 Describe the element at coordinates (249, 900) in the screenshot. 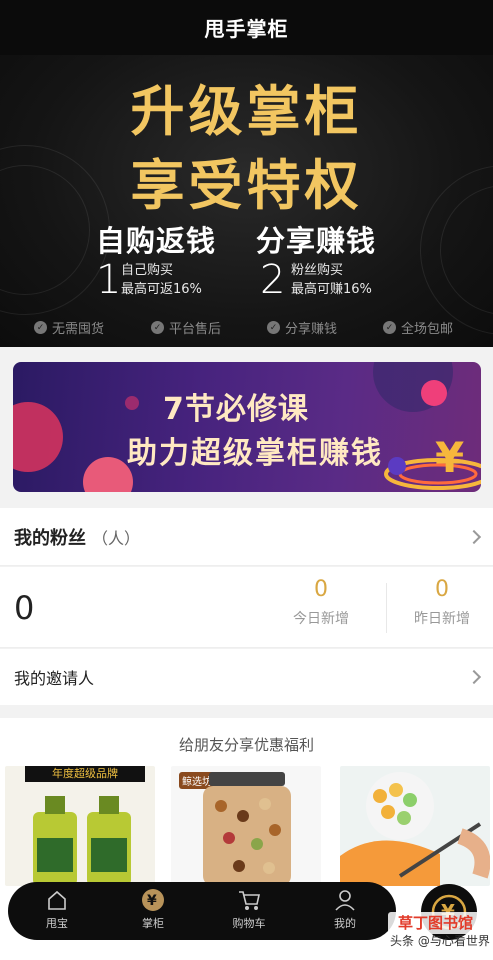

I see `cart-icon` at that location.